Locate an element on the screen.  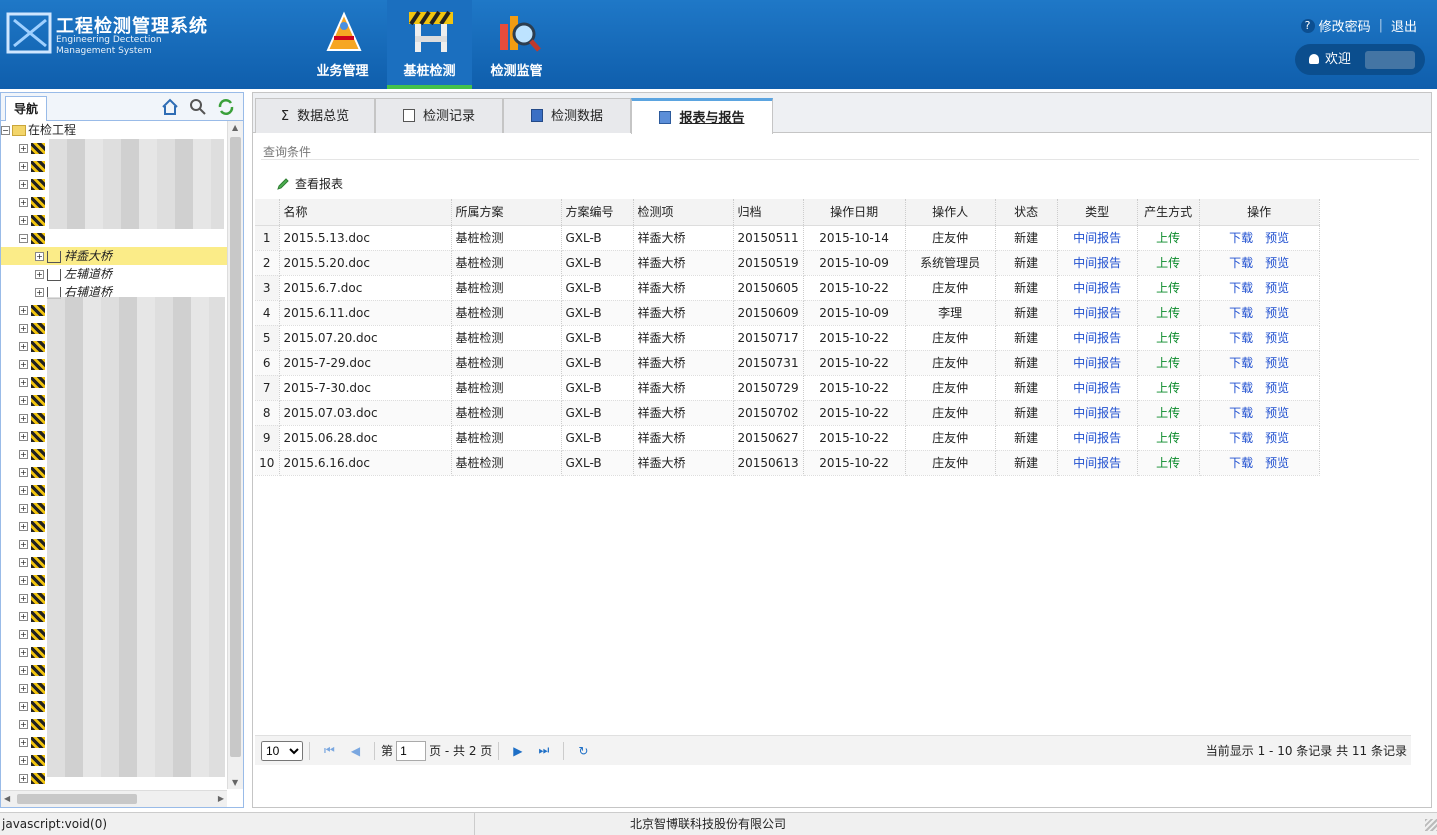
col-type: 类型 is located at coordinates (1097, 212).